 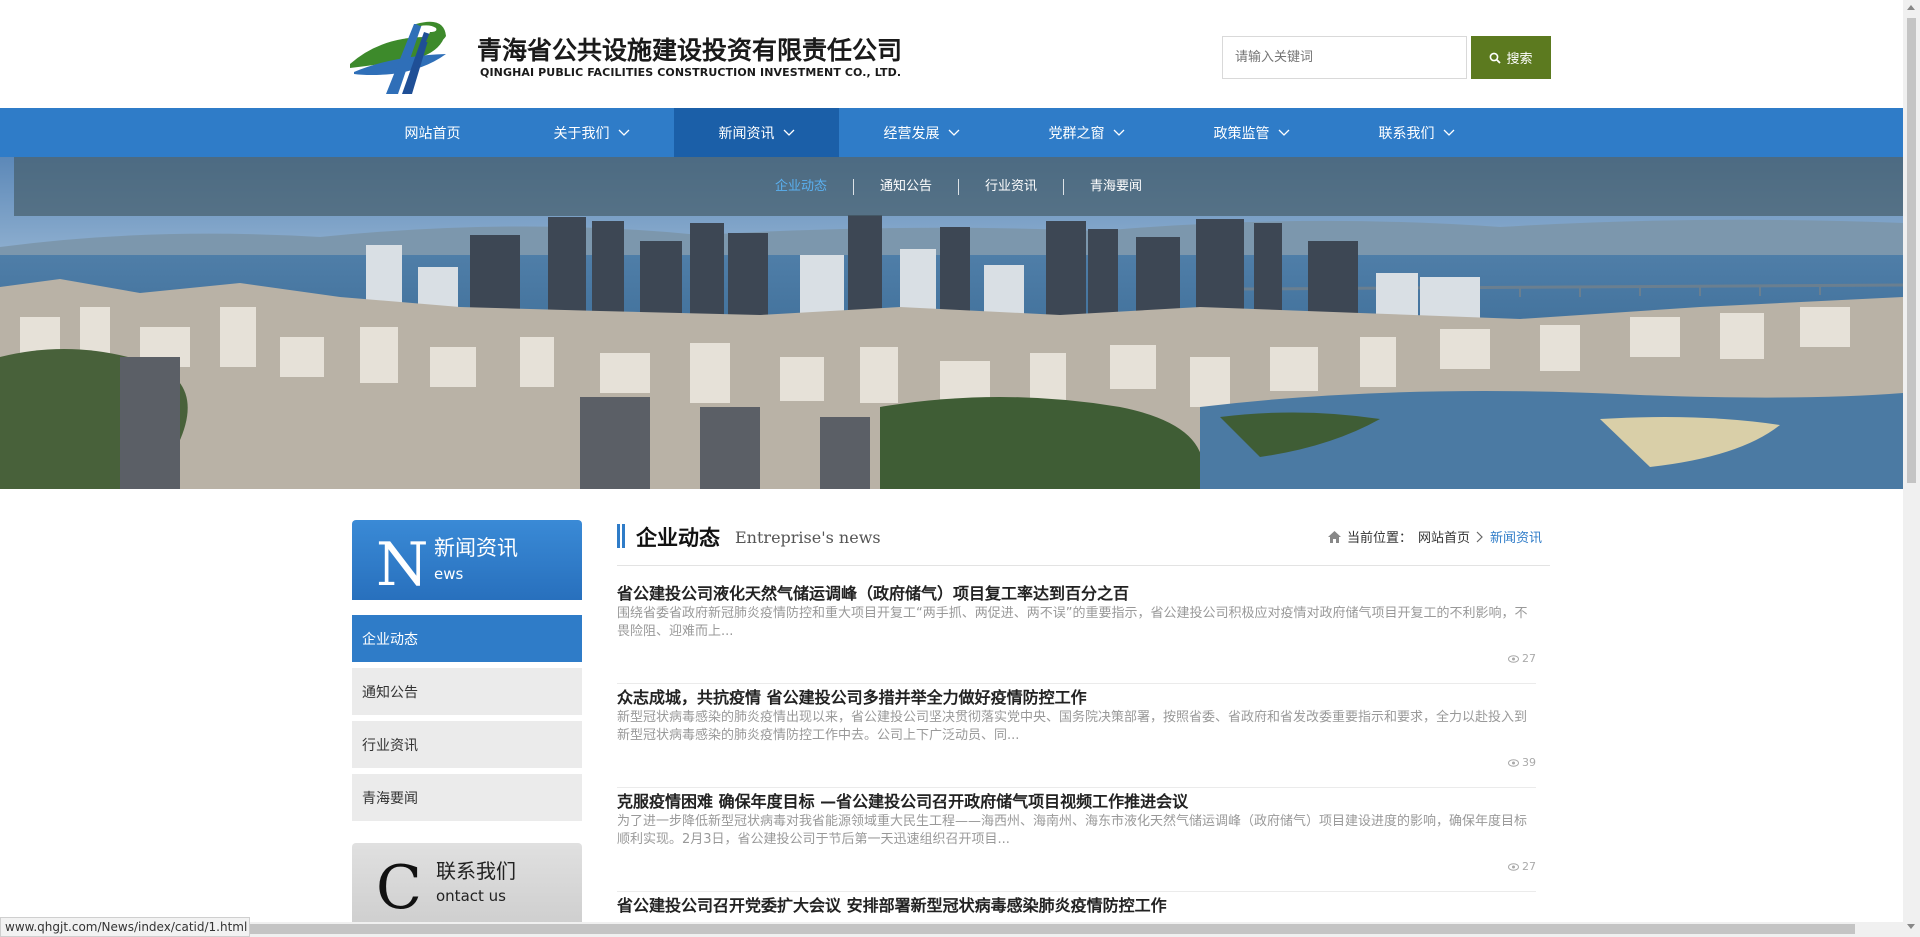 I want to click on news-title: 省公建投公司召开党委扩大会议 安排部署新型冠状病毒感染肺炎疫情防控工作, so click(x=892, y=904).